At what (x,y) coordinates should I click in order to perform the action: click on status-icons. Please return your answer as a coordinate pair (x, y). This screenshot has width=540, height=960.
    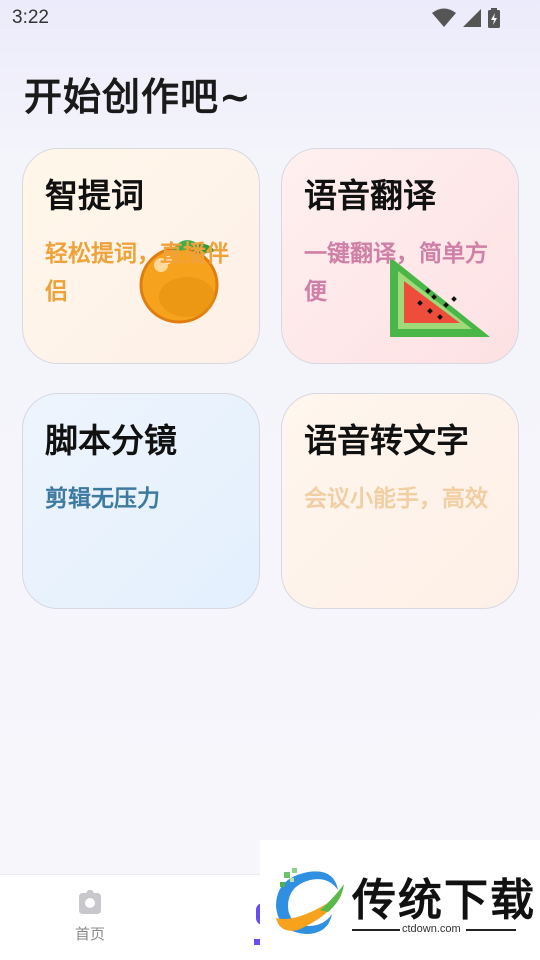
    Looking at the image, I should click on (466, 18).